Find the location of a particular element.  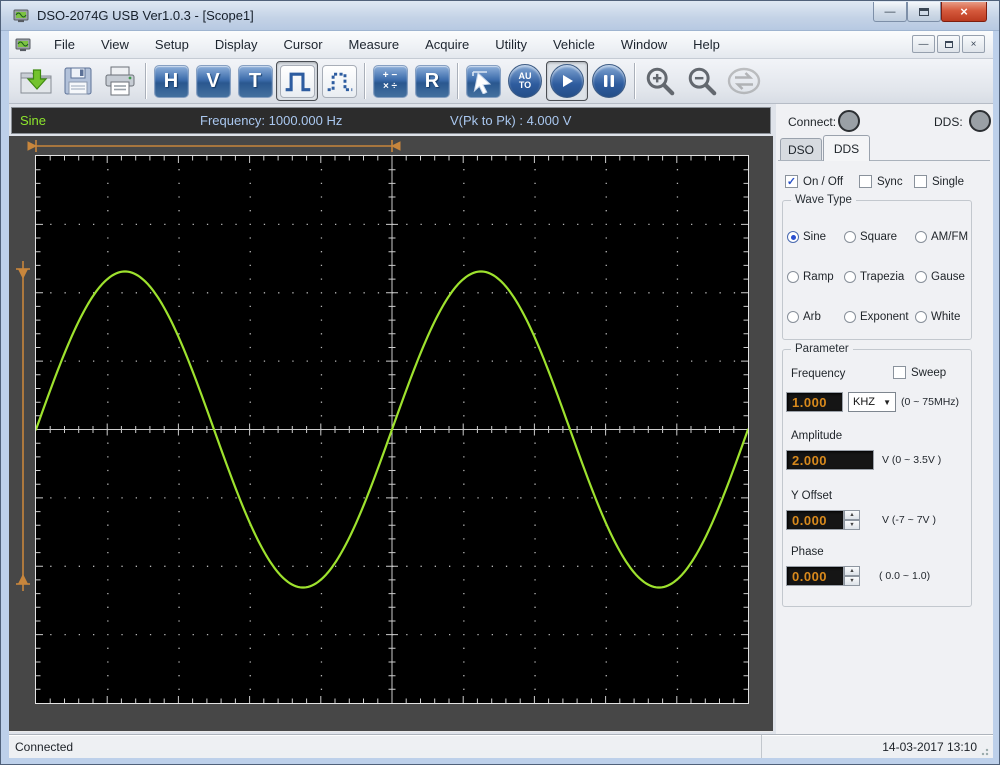

wave-type-exponent: Exponent is located at coordinates (879, 317).